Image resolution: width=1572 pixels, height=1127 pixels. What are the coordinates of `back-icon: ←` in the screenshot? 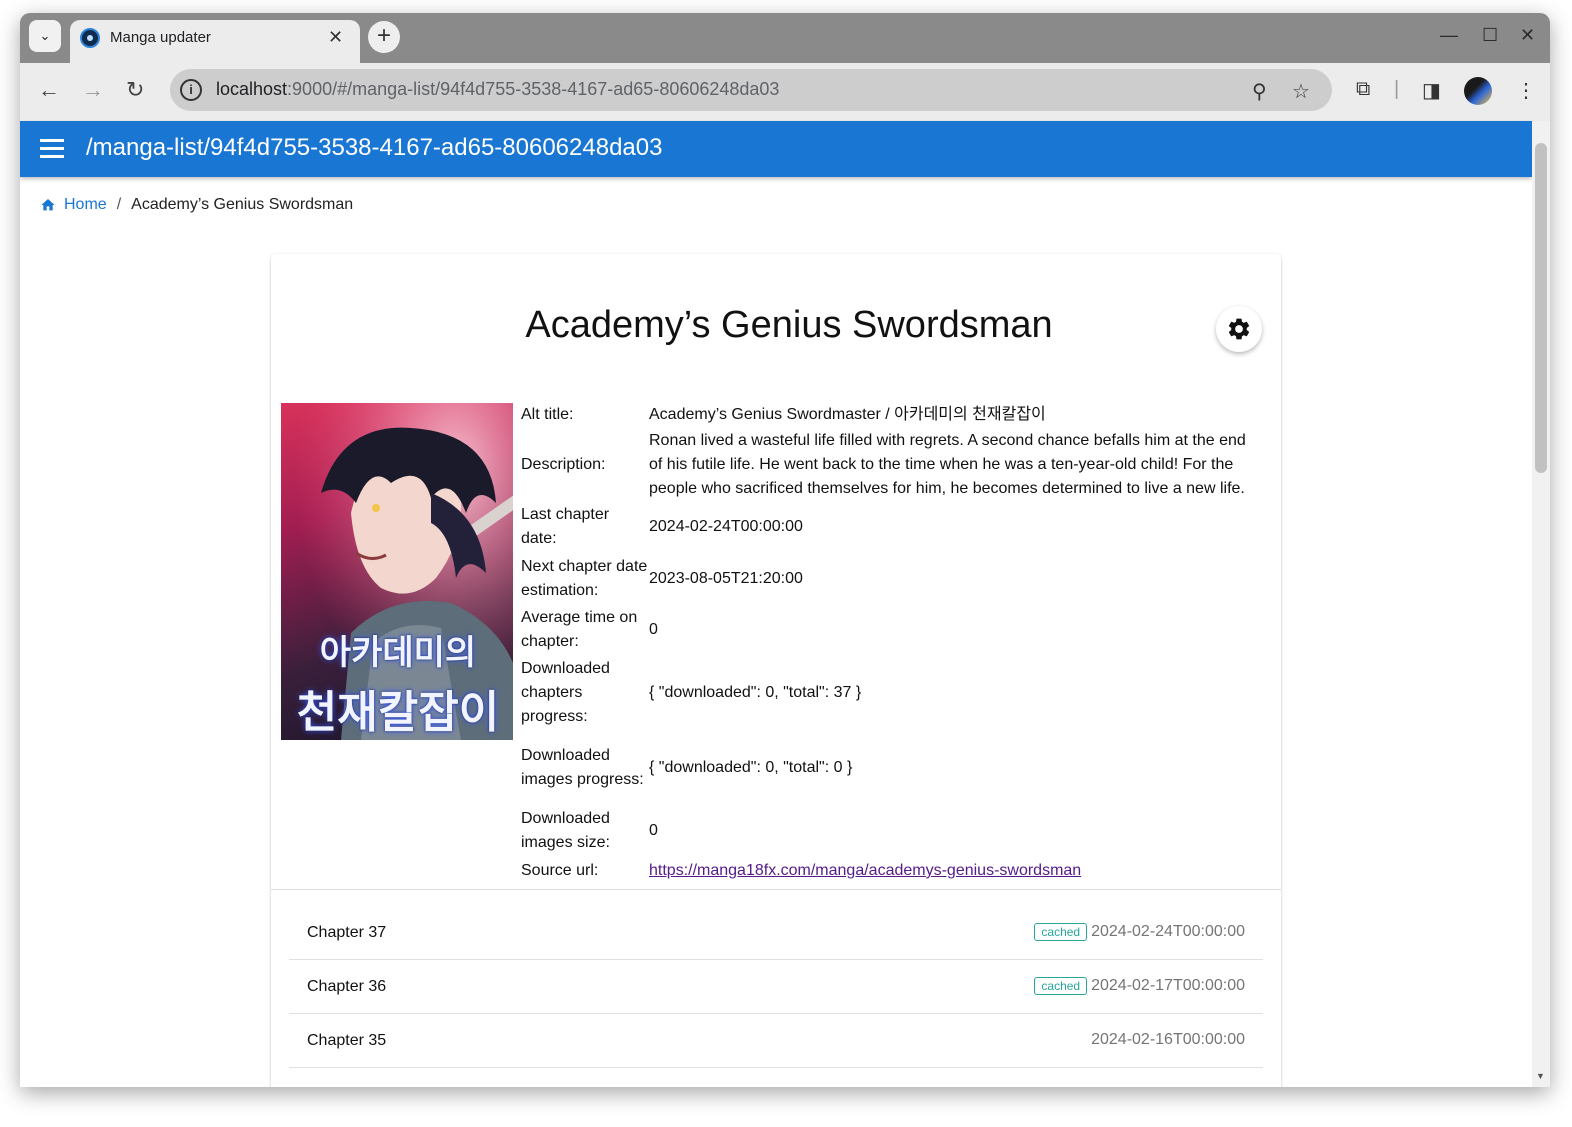 It's located at (49, 90).